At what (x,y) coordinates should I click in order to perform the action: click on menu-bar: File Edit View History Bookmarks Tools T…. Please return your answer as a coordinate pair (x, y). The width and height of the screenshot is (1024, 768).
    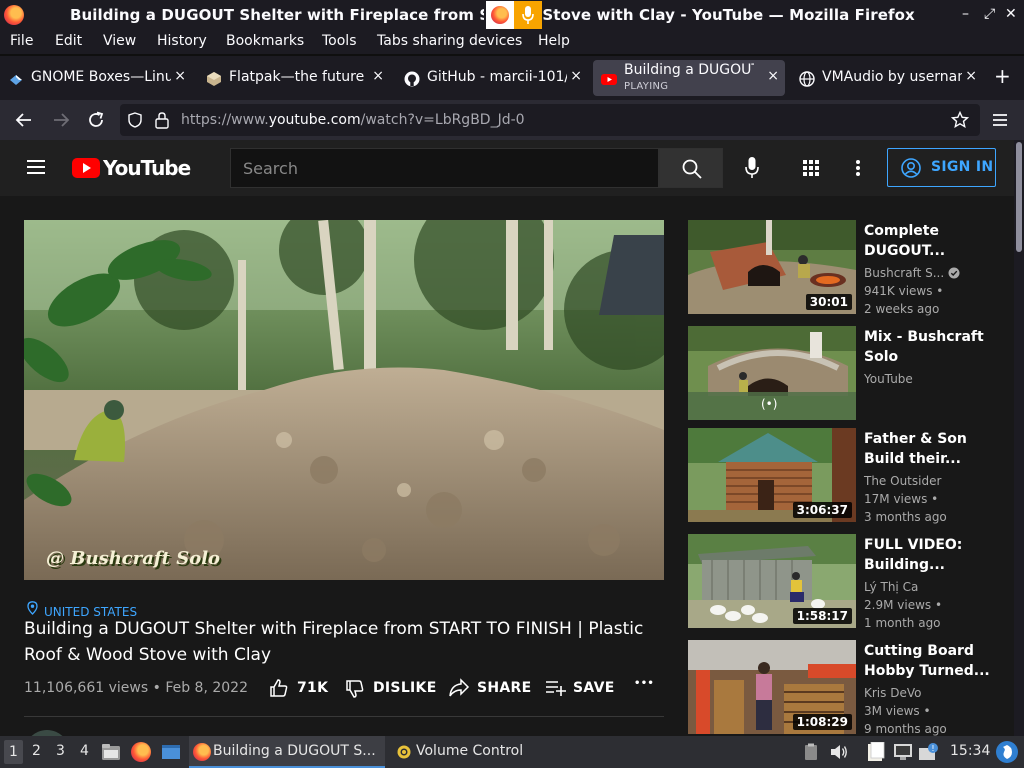
    Looking at the image, I should click on (512, 42).